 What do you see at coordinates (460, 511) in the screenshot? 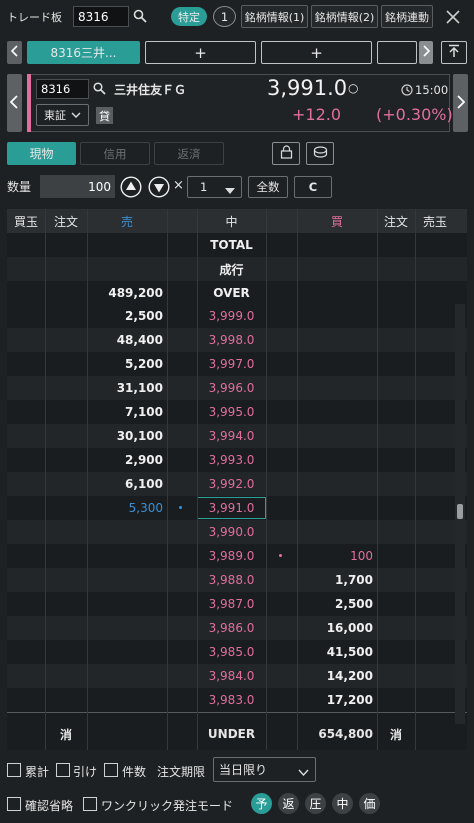
I see `board-scrollbar-thumb` at bounding box center [460, 511].